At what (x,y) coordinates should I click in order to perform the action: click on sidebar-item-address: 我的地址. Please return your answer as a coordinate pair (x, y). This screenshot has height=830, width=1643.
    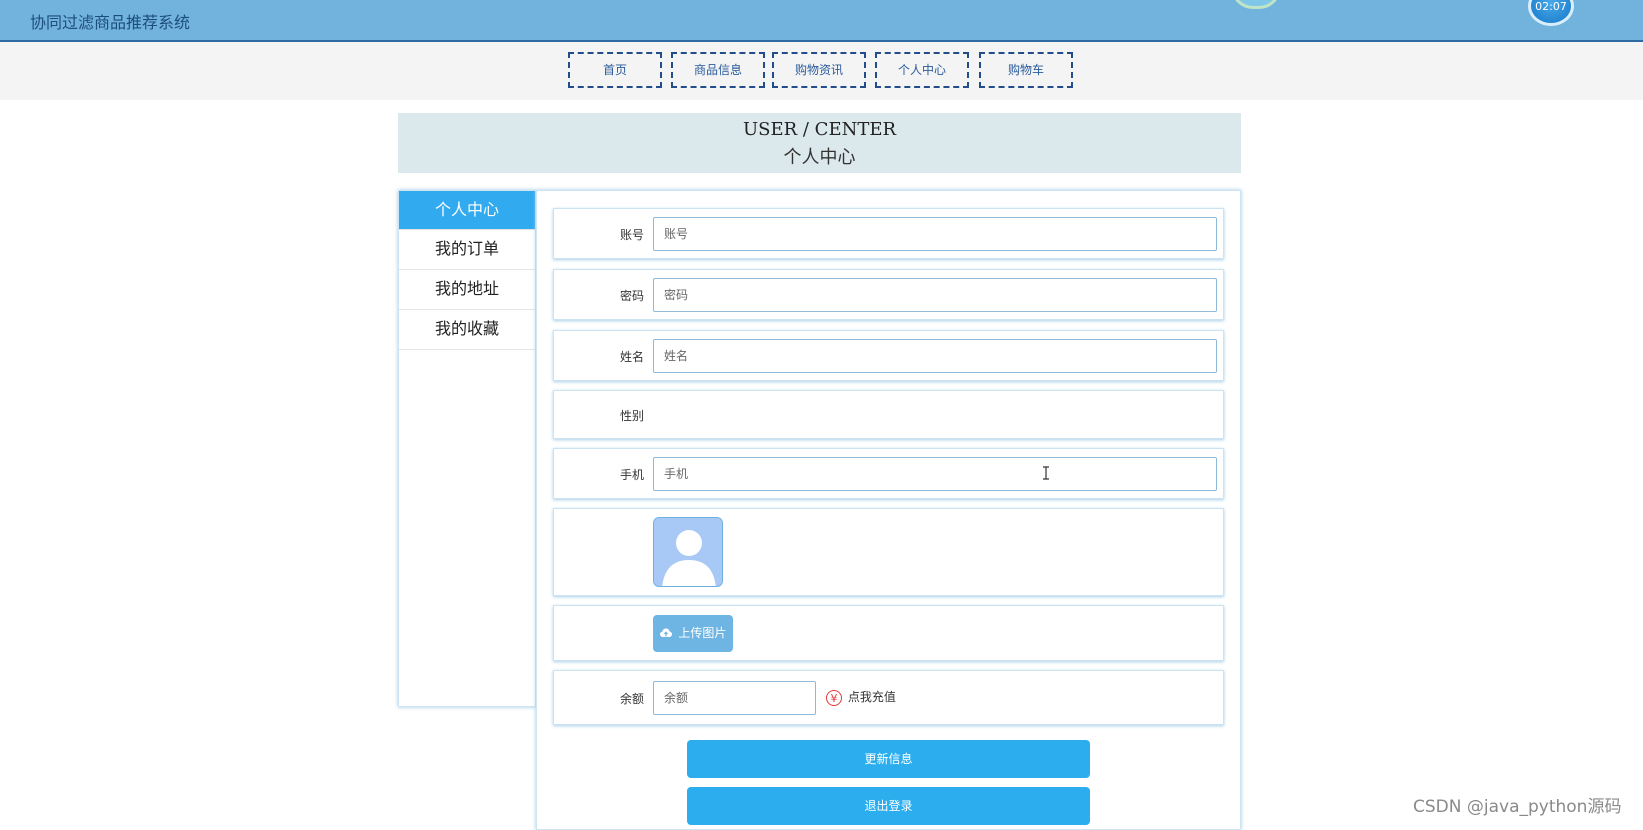
    Looking at the image, I should click on (467, 290).